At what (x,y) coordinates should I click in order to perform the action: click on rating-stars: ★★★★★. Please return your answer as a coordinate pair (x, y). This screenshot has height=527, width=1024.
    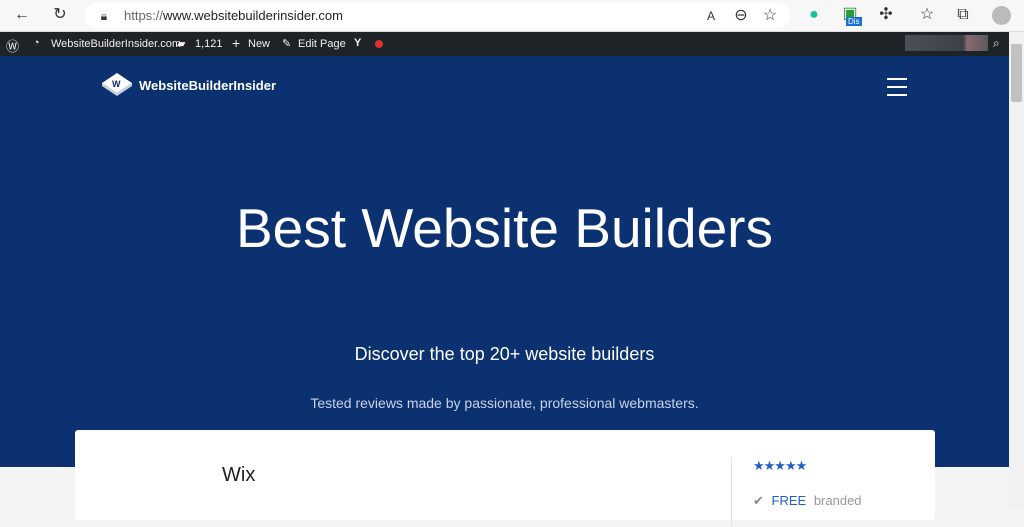
    Looking at the image, I should click on (780, 465).